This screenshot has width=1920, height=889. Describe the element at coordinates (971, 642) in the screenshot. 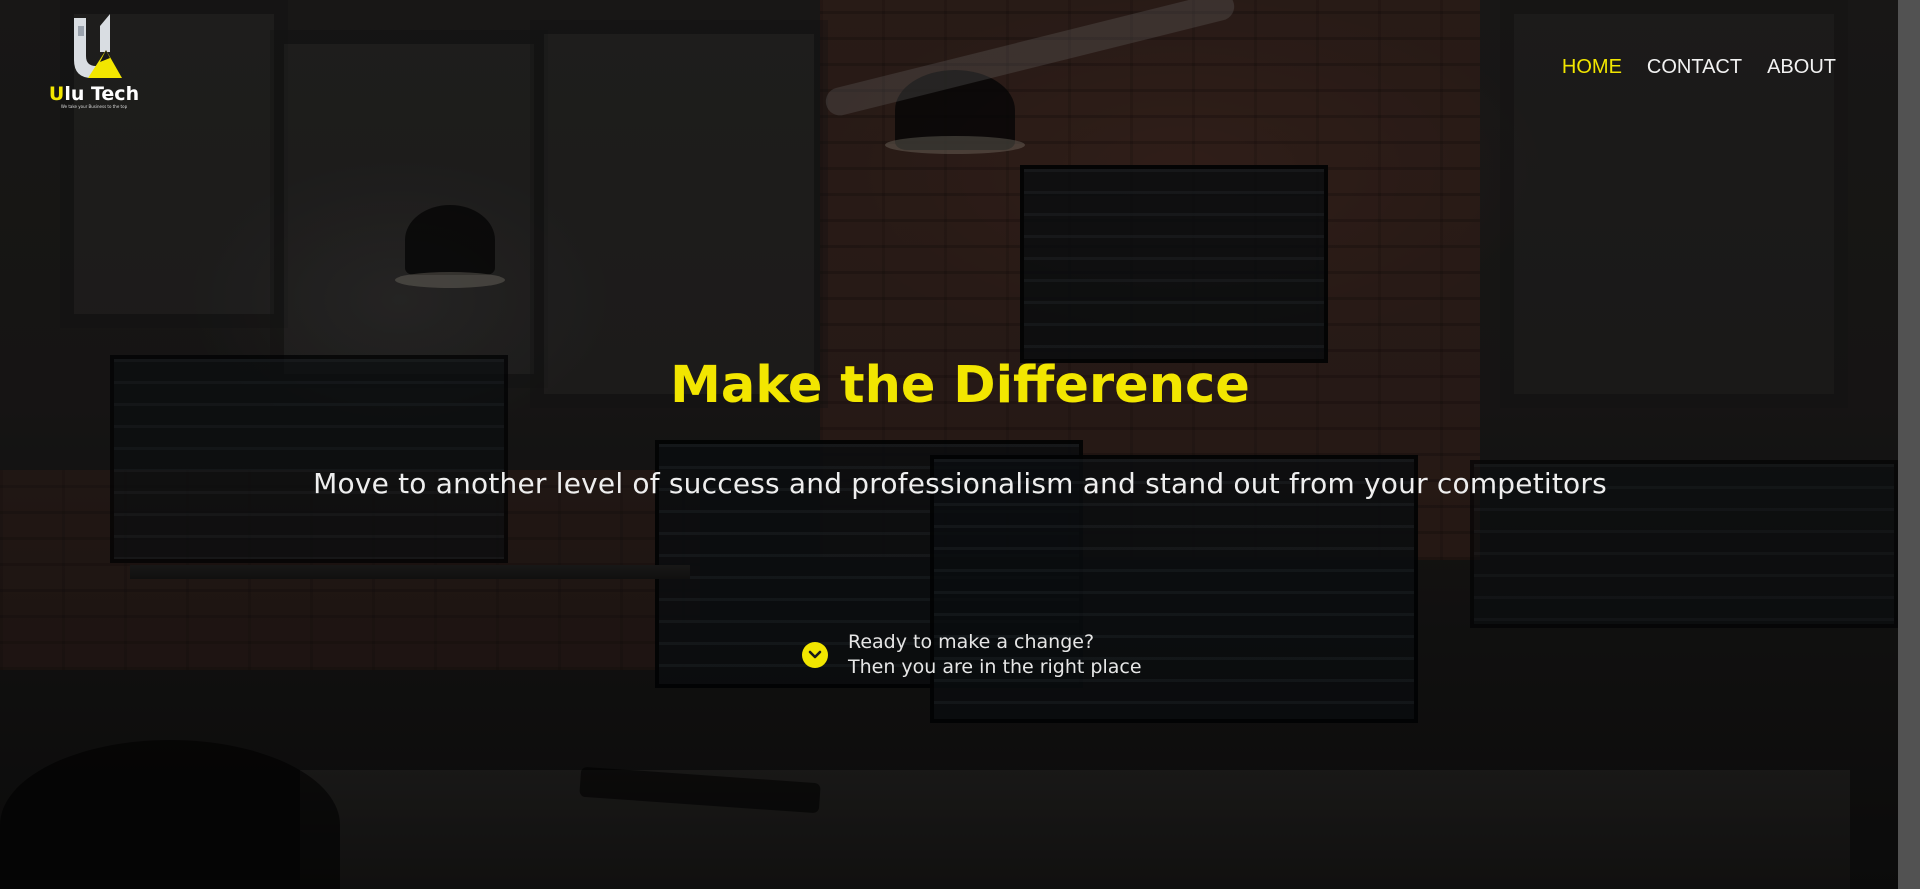

I see `cta-line-1: Ready to make a change?` at that location.